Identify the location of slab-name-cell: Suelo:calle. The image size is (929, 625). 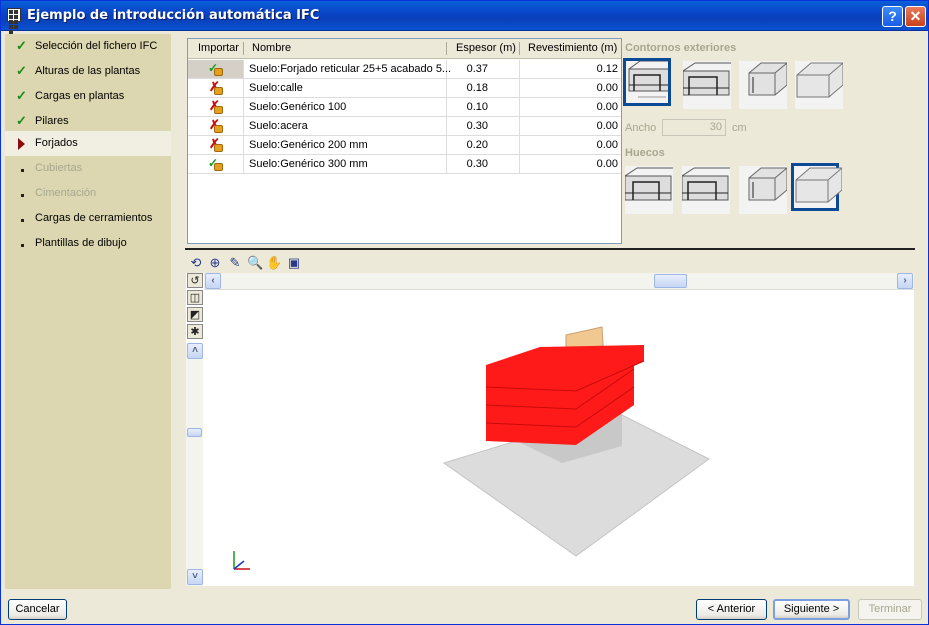
(276, 88).